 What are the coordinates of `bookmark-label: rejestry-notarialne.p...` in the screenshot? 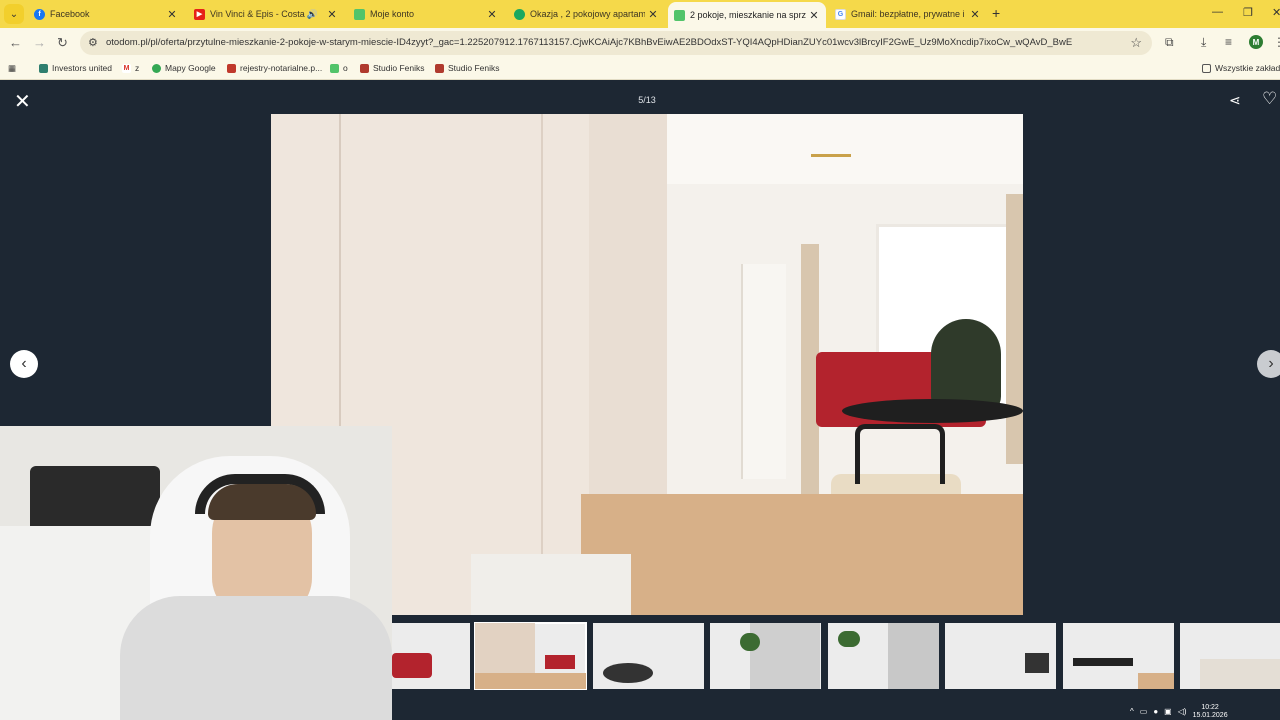 It's located at (281, 68).